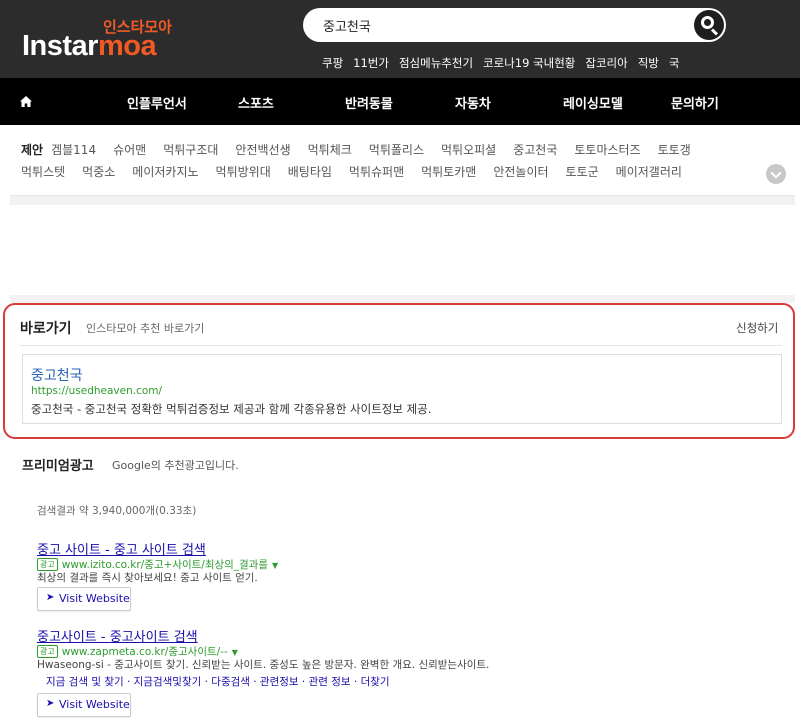 This screenshot has width=800, height=725. I want to click on site-name-link: 중고천국, so click(57, 375).